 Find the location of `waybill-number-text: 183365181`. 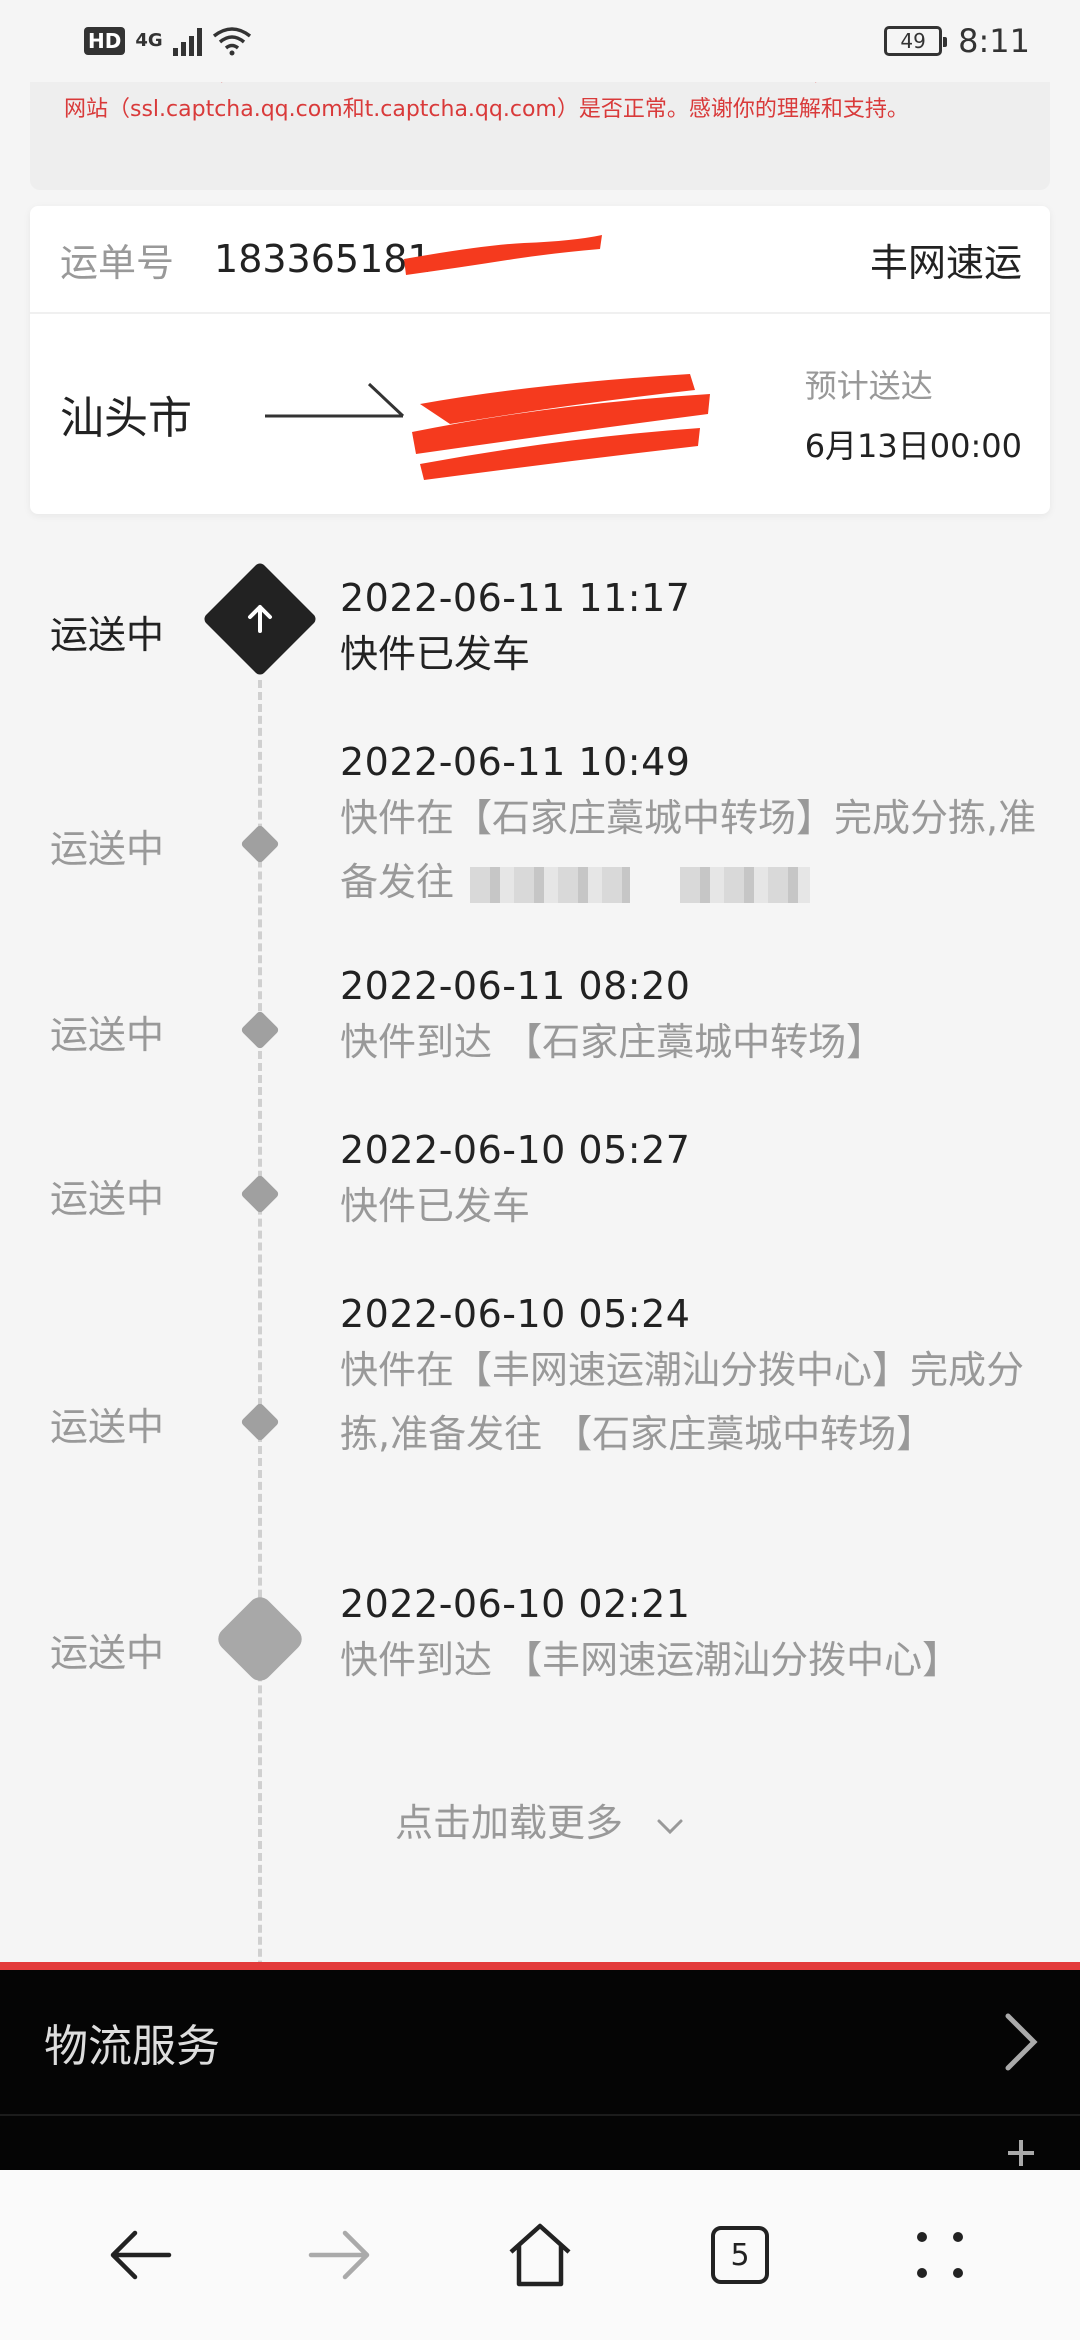

waybill-number-text: 183365181 is located at coordinates (323, 259).